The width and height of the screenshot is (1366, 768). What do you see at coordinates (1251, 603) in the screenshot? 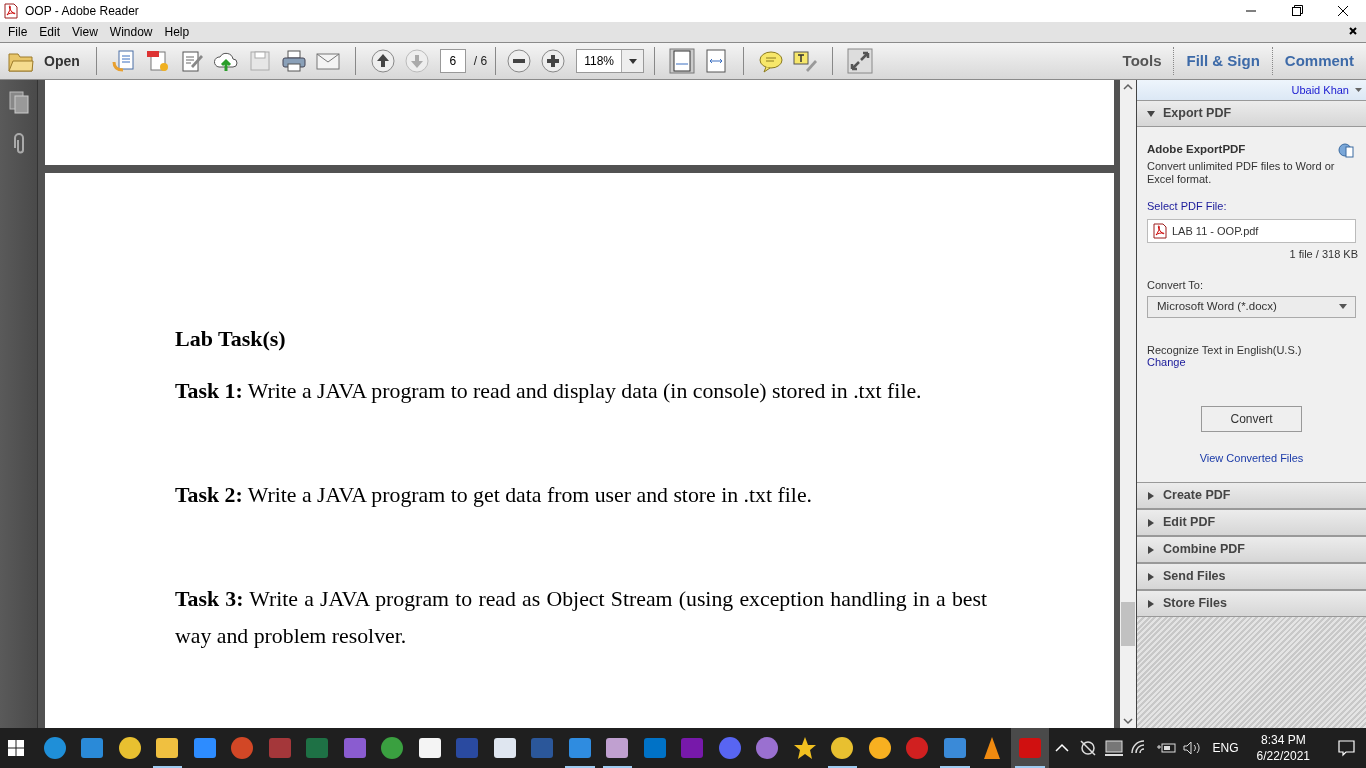
I see `panel-header: Store Files` at bounding box center [1251, 603].